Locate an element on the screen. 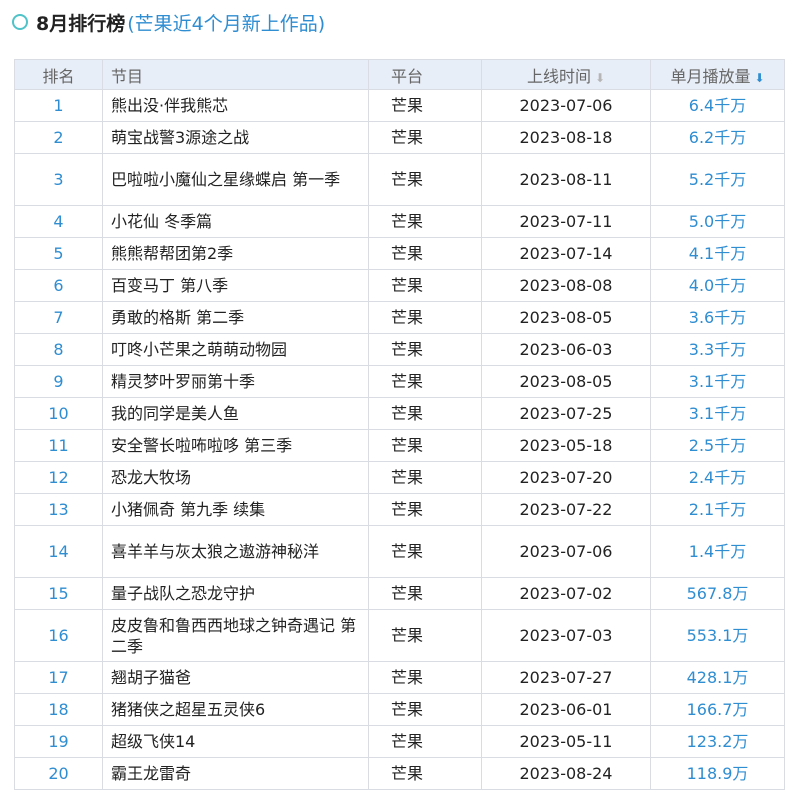  date-cell: 2023-08-11 is located at coordinates (566, 179).